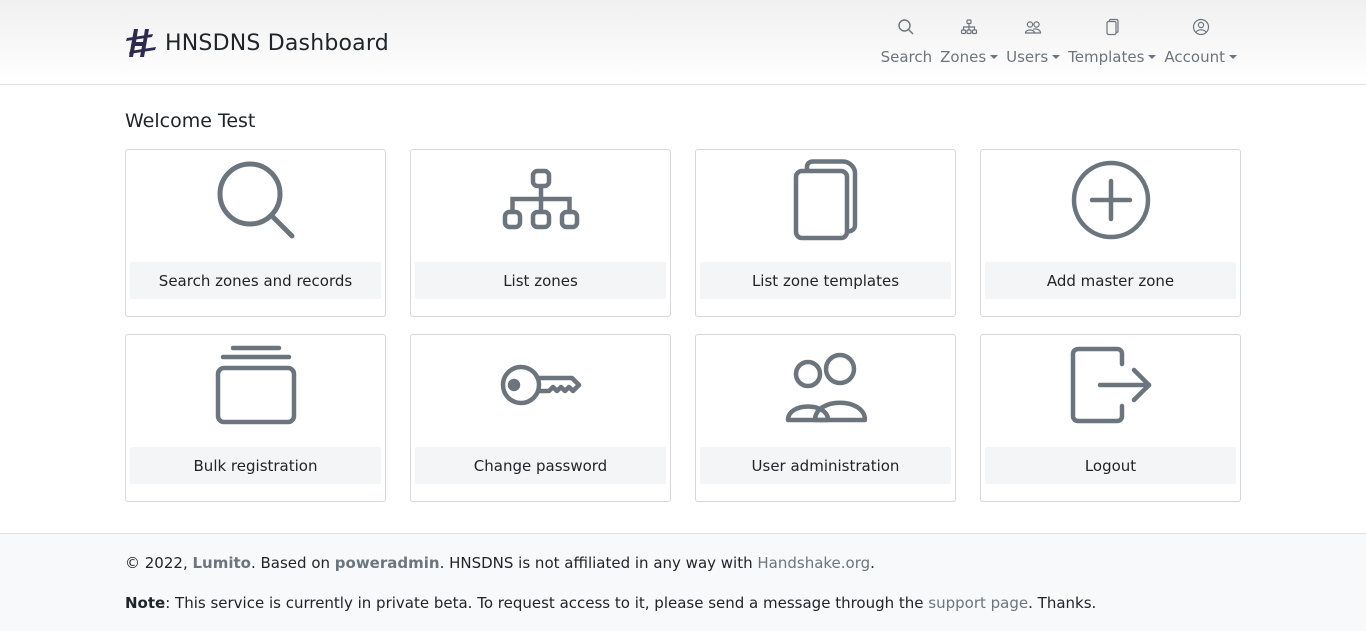 The height and width of the screenshot is (631, 1366). I want to click on card-change-password: Change password, so click(540, 418).